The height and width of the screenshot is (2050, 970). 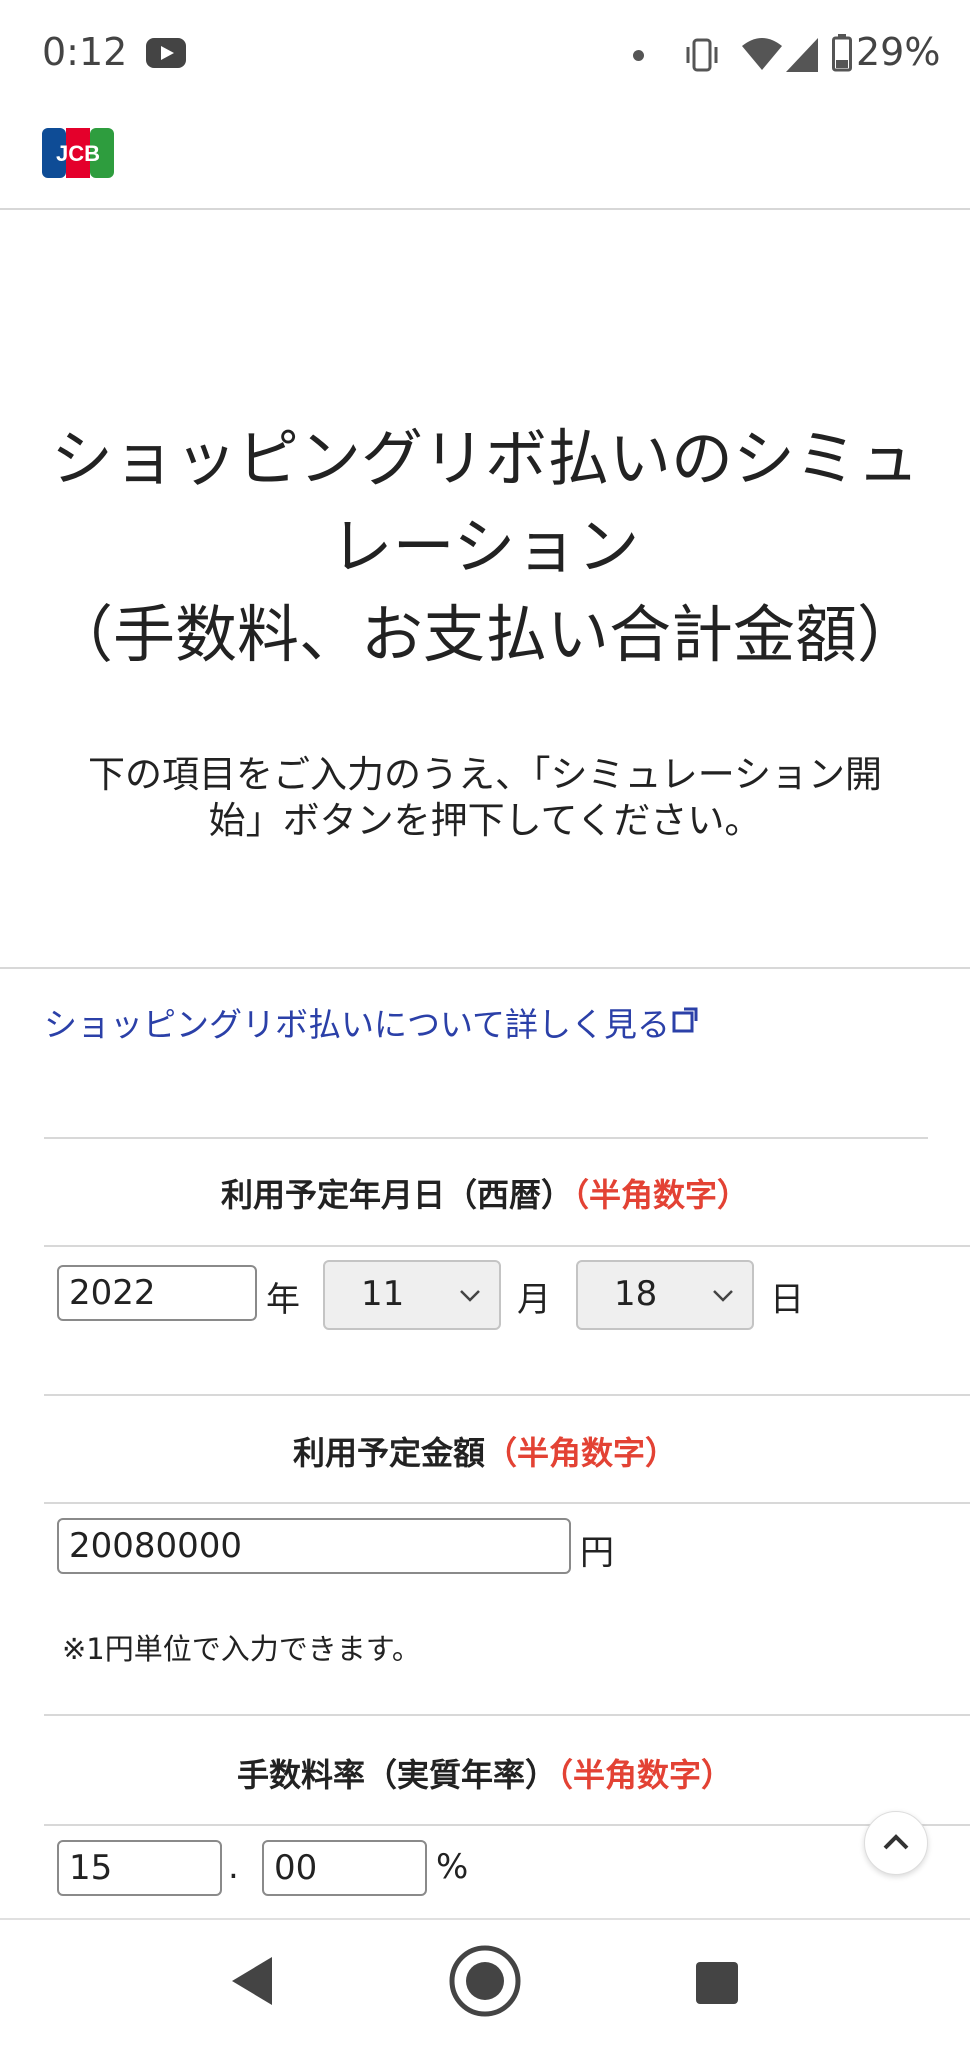 I want to click on page-title-line: ショッピングリボ払いのシミュ, so click(x=484, y=458).